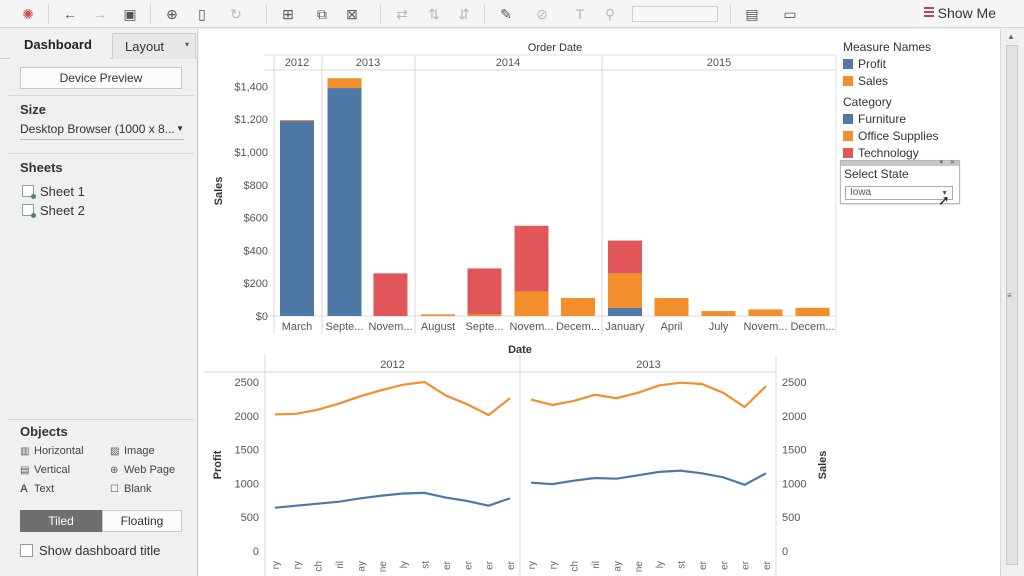  I want to click on y-tick-label: $800, so click(256, 186).